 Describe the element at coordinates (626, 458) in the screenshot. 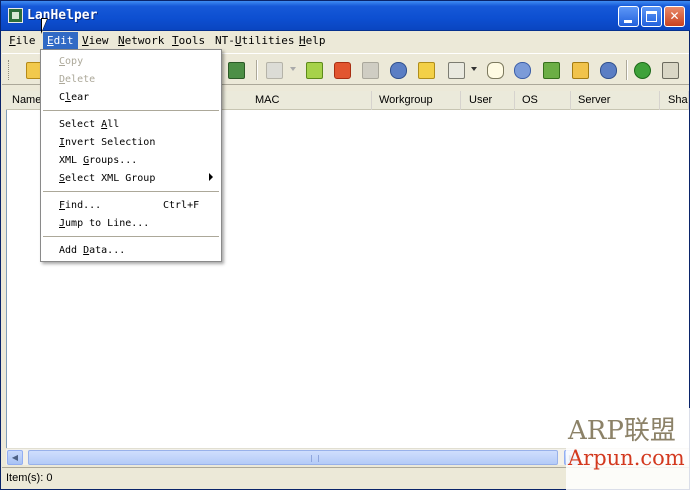

I see `watermark-line2: Arpun.com` at that location.